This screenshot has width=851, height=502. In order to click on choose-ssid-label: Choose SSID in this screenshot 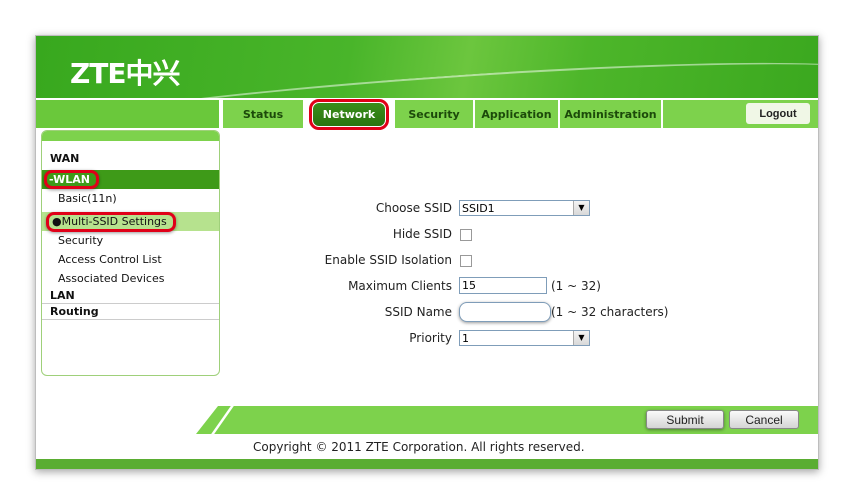, I will do `click(413, 208)`.